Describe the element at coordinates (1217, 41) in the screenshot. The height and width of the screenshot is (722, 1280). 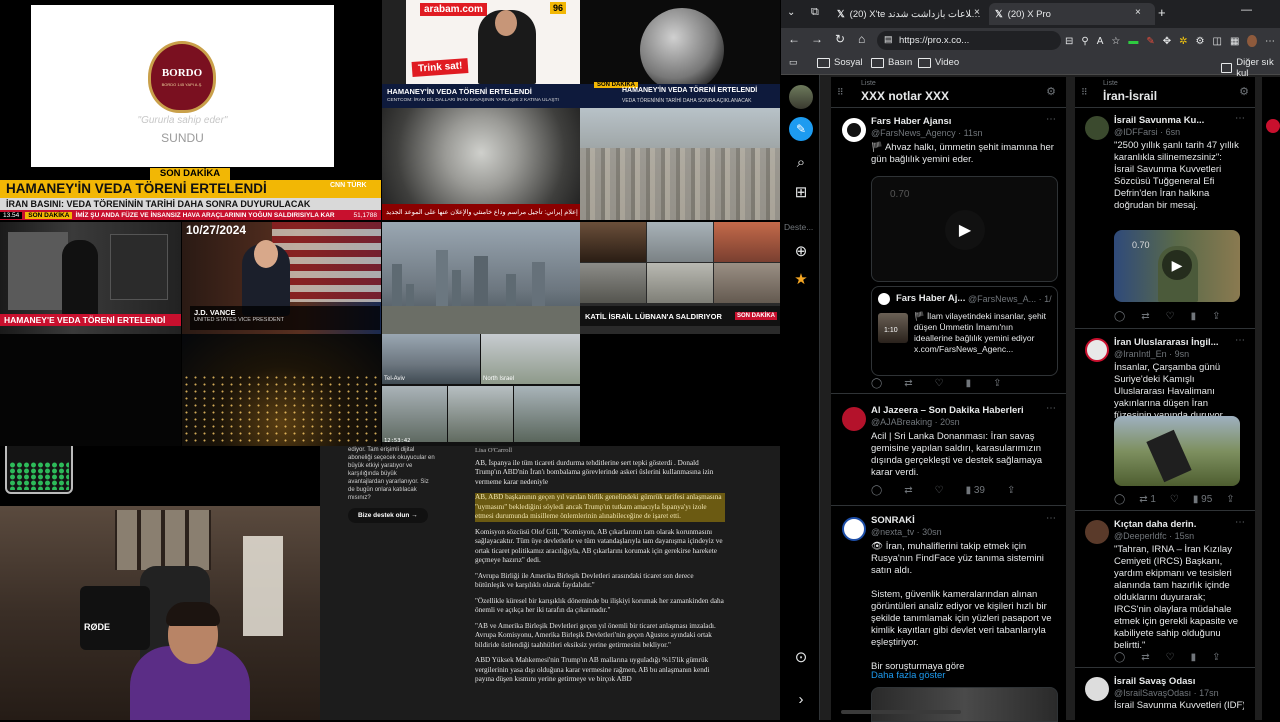
I see `split-screen-icon: ◫` at that location.